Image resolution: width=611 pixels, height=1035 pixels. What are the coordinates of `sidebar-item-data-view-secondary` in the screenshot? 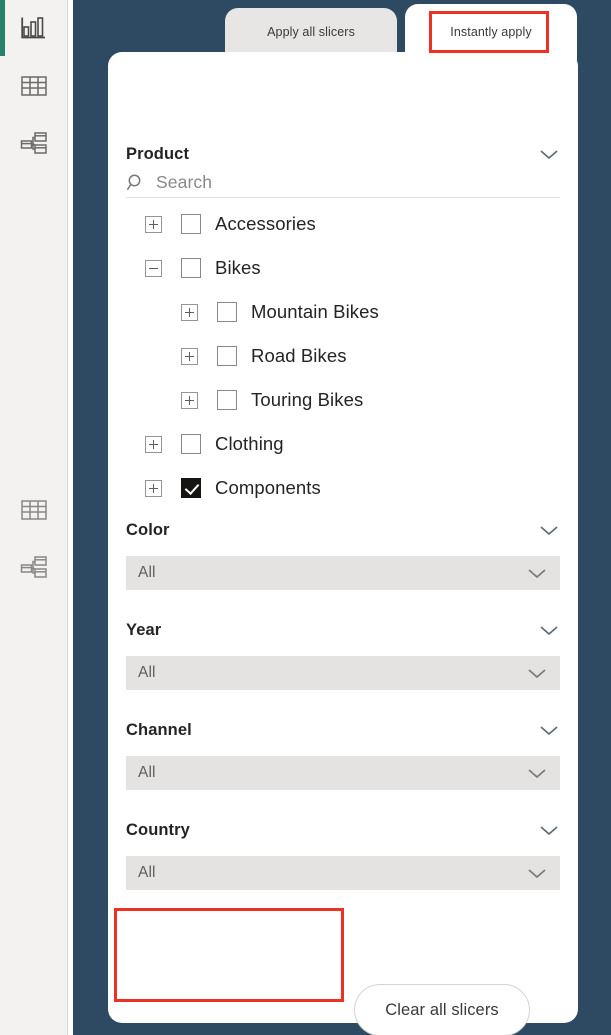 It's located at (34, 510).